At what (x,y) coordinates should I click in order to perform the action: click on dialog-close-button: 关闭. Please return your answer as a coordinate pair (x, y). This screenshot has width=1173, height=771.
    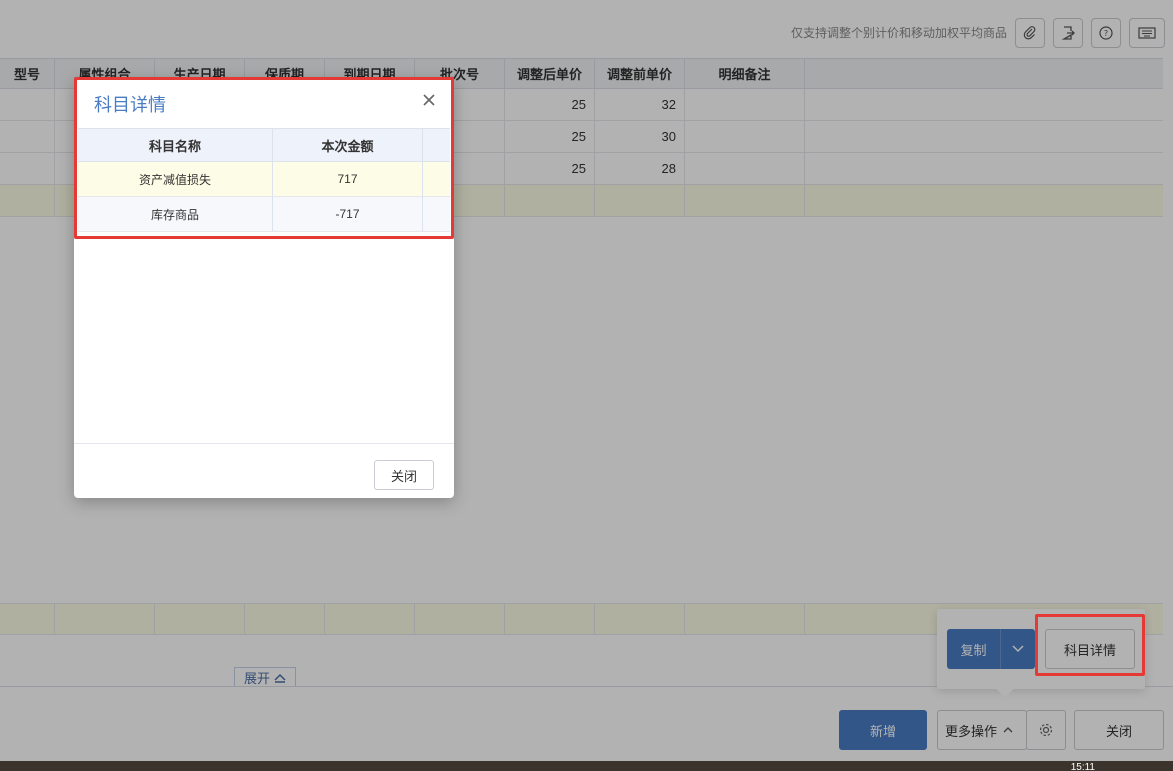
    Looking at the image, I should click on (404, 475).